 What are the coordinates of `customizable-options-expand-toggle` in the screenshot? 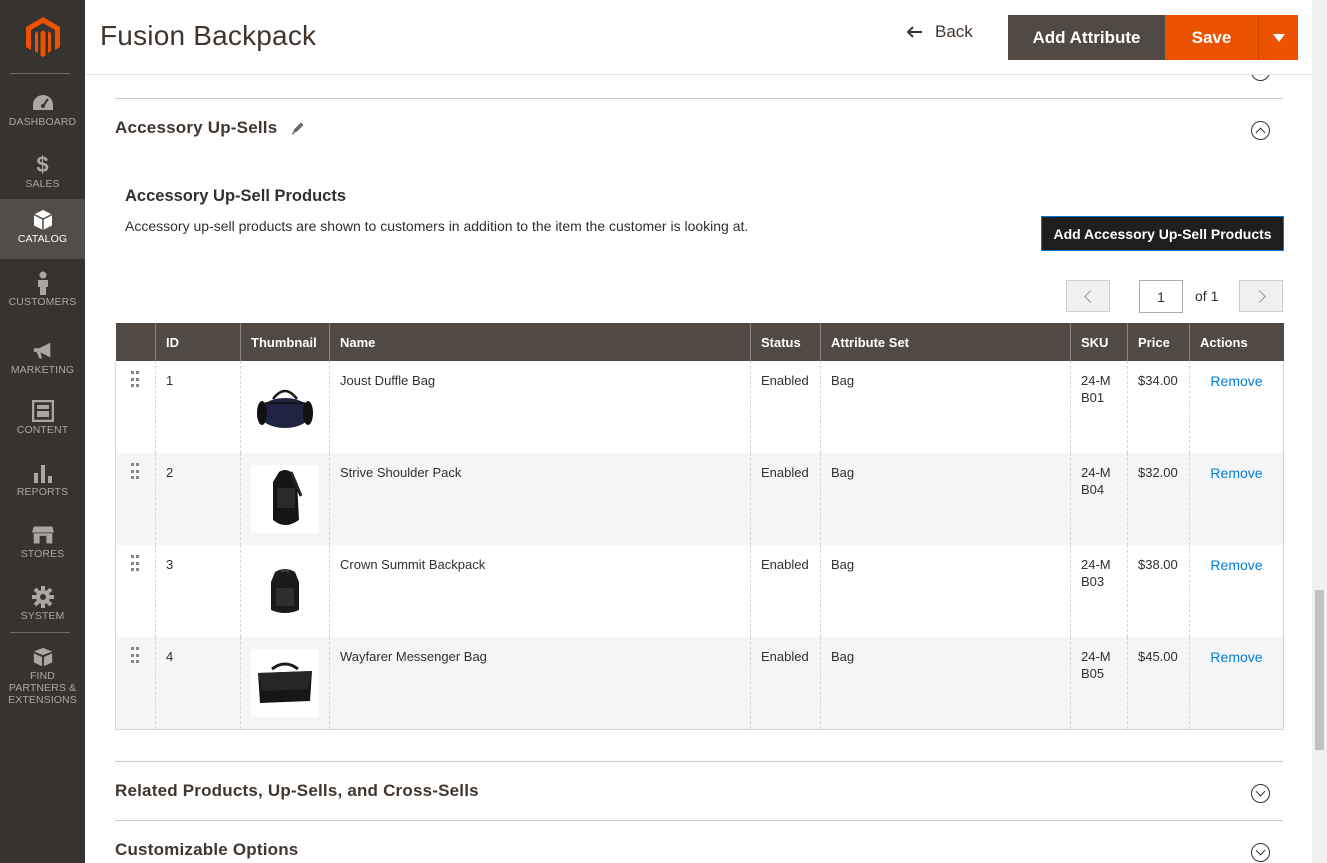 It's located at (1260, 852).